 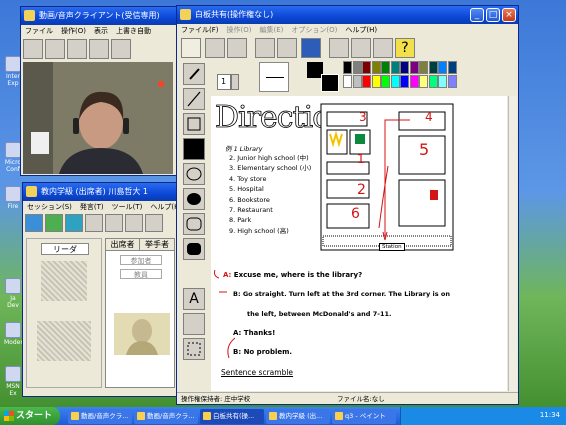 What do you see at coordinates (123, 245) in the screenshot?
I see `tab-attendees: 出席者` at bounding box center [123, 245].